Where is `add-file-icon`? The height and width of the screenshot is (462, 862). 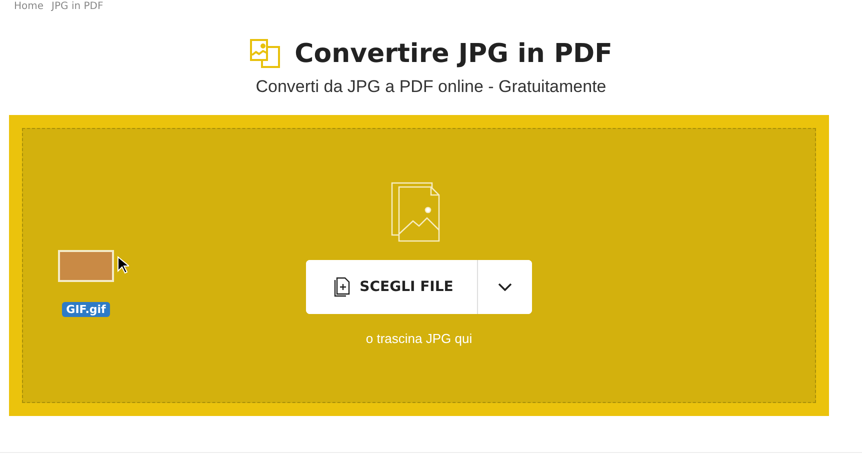
add-file-icon is located at coordinates (342, 287).